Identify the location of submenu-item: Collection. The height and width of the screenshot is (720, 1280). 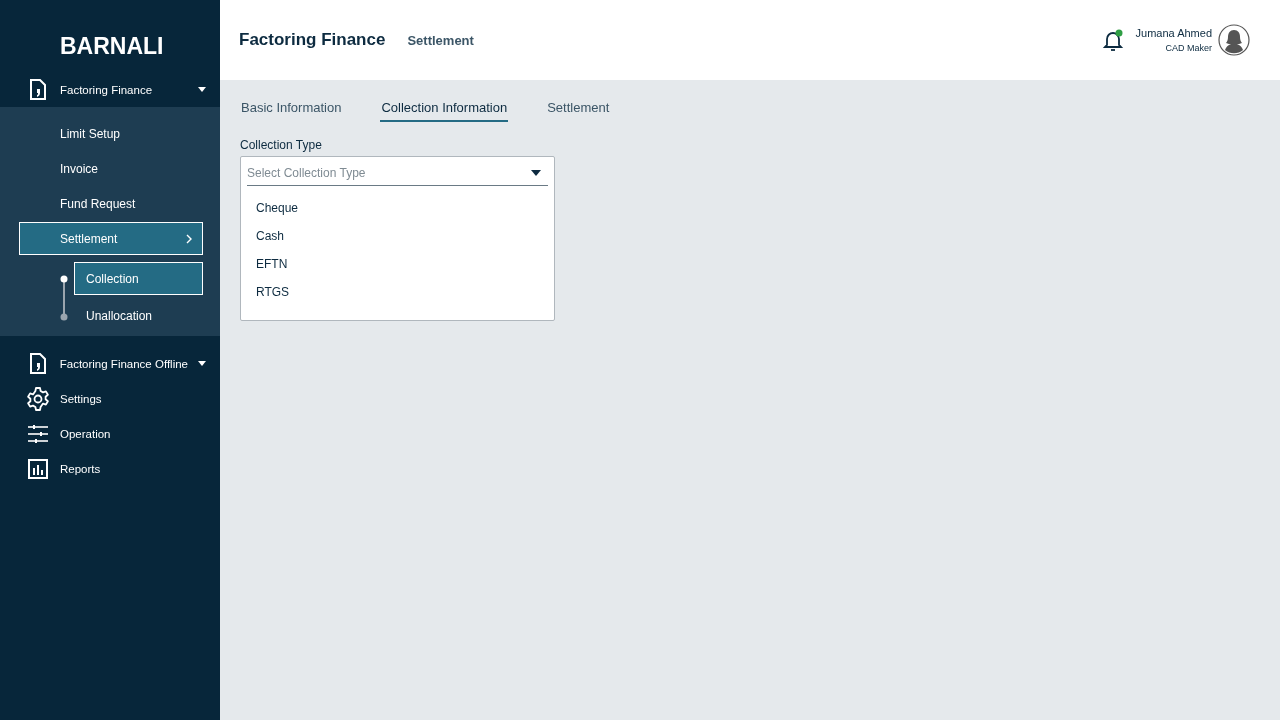
(138, 278).